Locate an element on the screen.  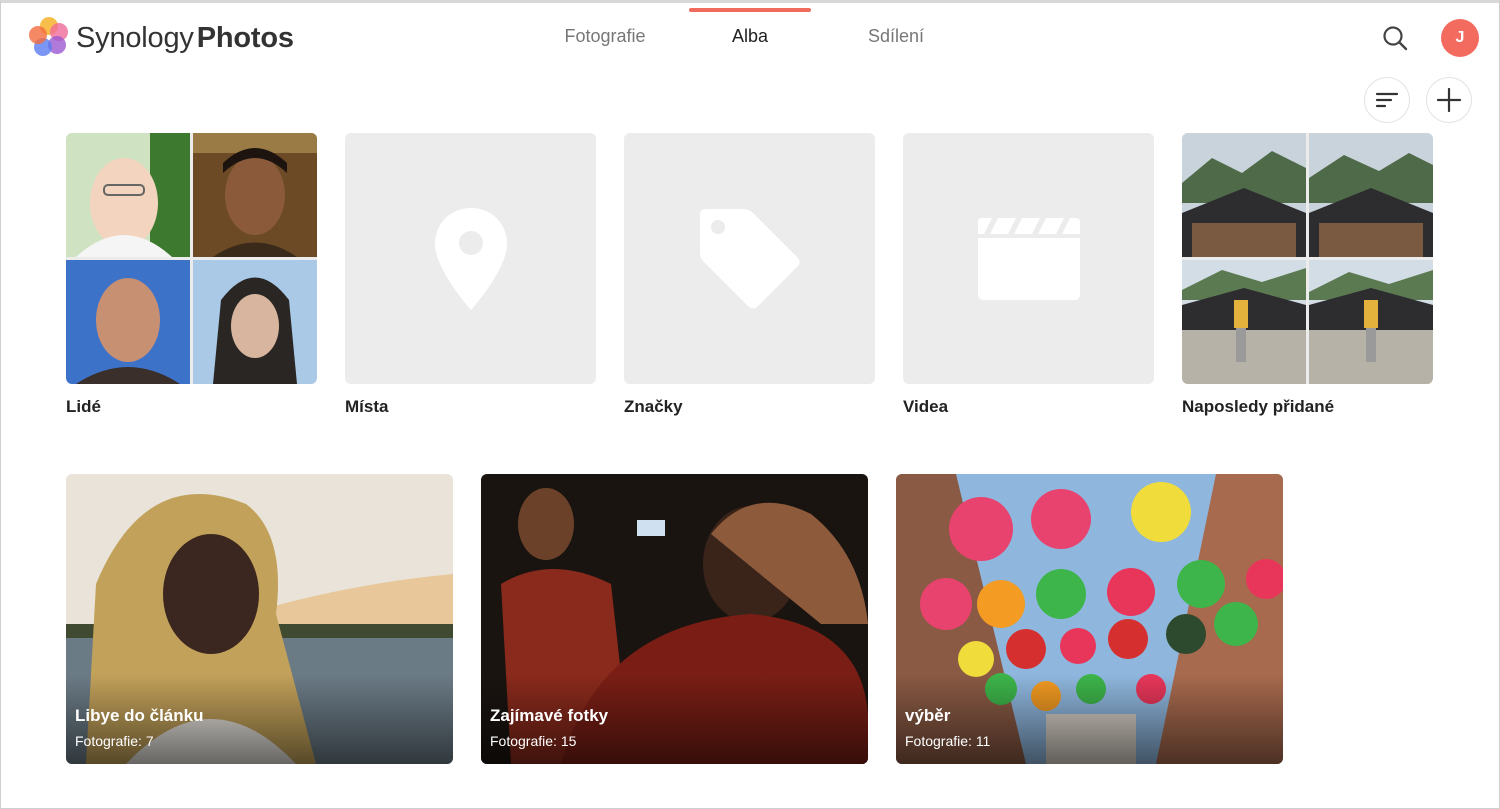
tab-fotografie: Fotografie is located at coordinates (605, 36).